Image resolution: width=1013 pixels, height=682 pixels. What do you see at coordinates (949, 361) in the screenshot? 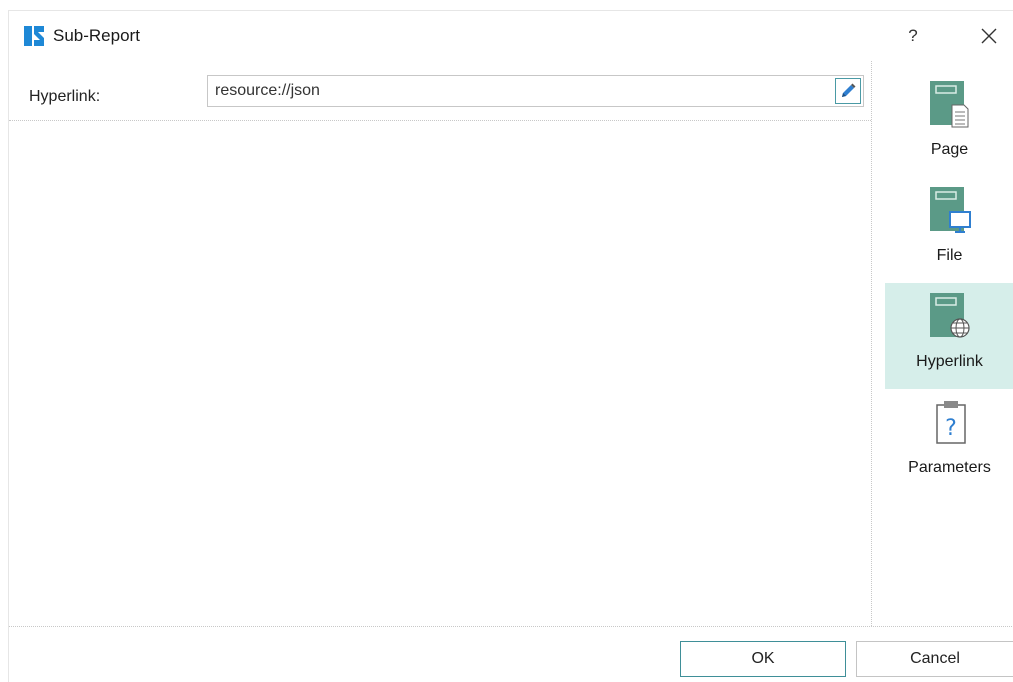
I see `sidebar-item-label: Hyperlink` at bounding box center [949, 361].